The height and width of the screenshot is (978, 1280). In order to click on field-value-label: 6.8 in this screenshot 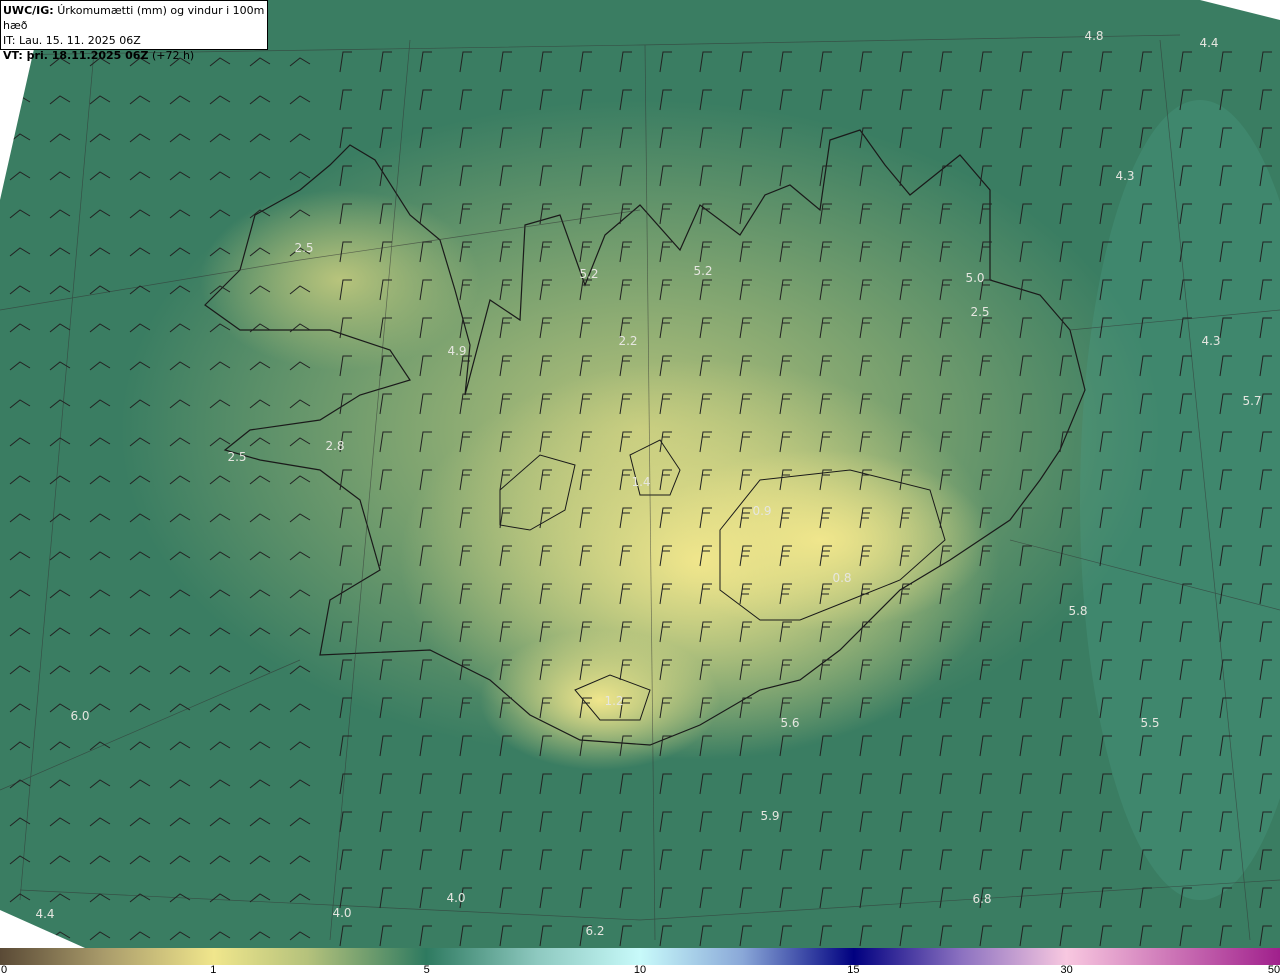, I will do `click(981, 899)`.